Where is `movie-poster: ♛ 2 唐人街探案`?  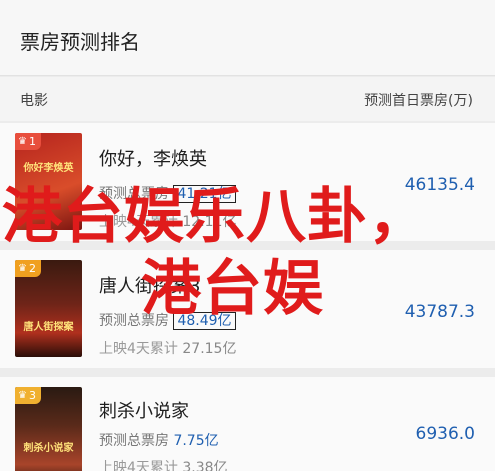
movie-poster: ♛ 2 唐人街探案 is located at coordinates (48, 308).